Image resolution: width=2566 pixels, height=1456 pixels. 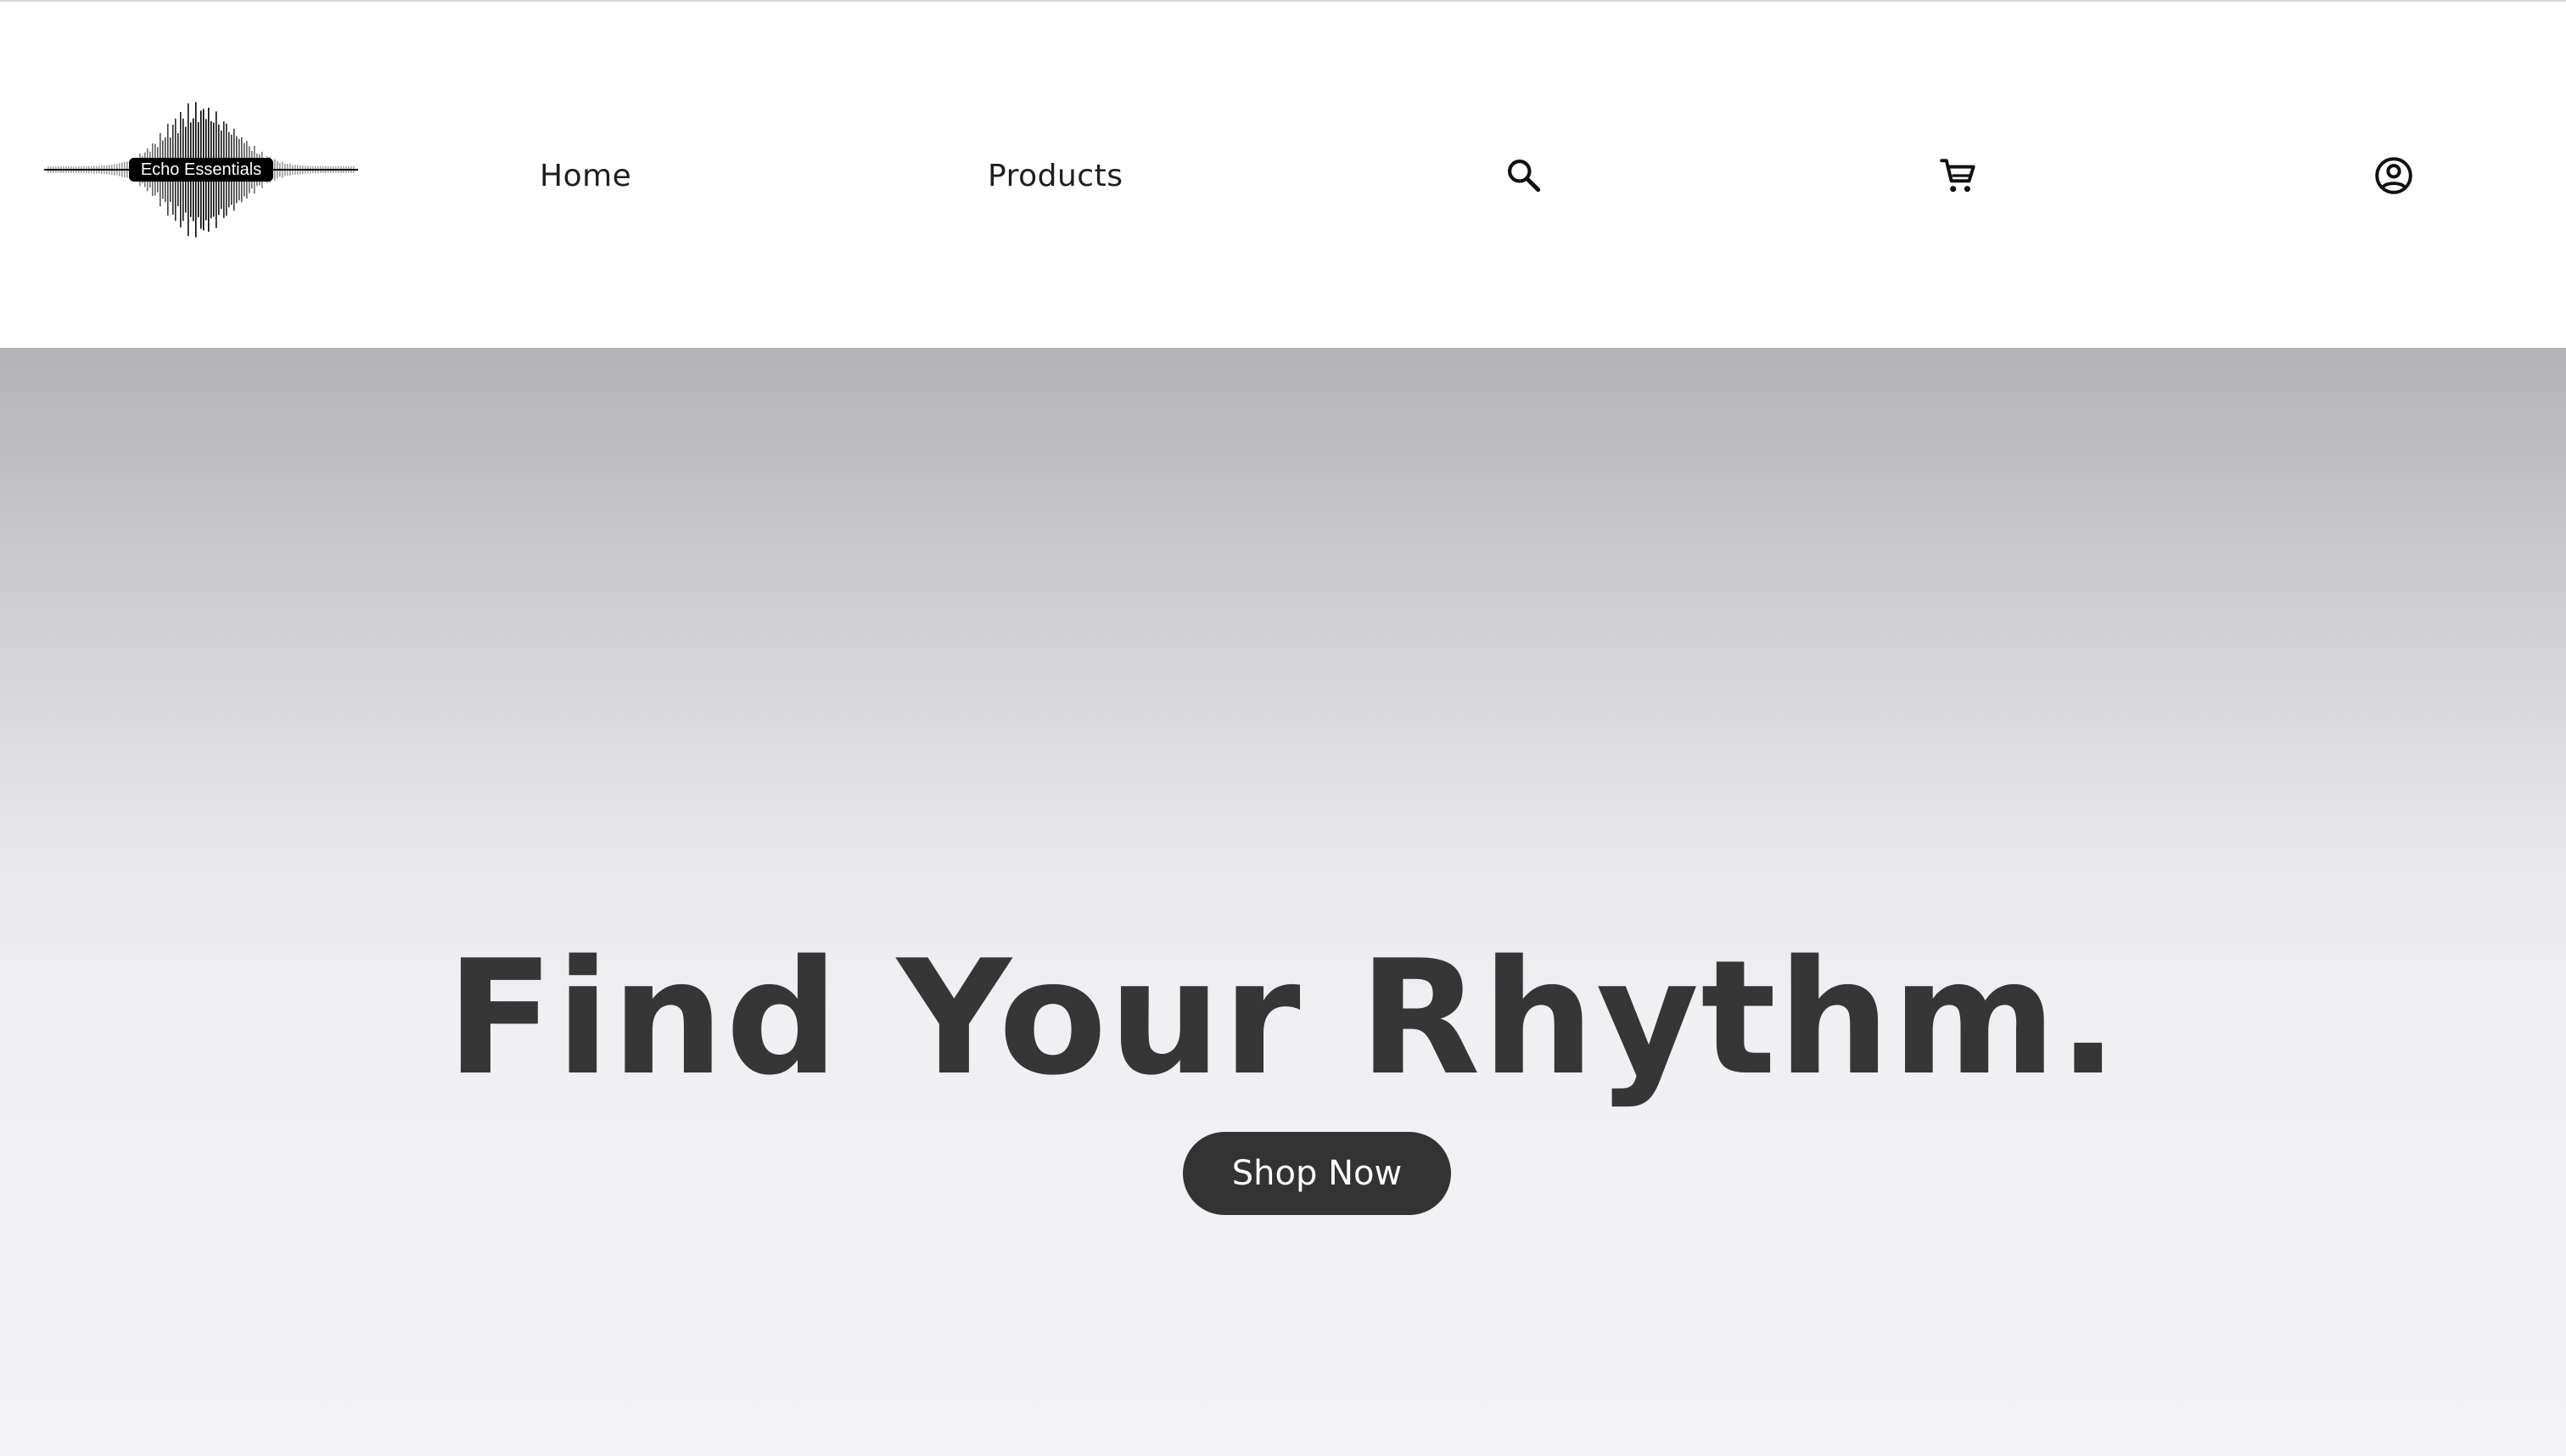 I want to click on shop-now-button: Shop Now, so click(x=1317, y=1174).